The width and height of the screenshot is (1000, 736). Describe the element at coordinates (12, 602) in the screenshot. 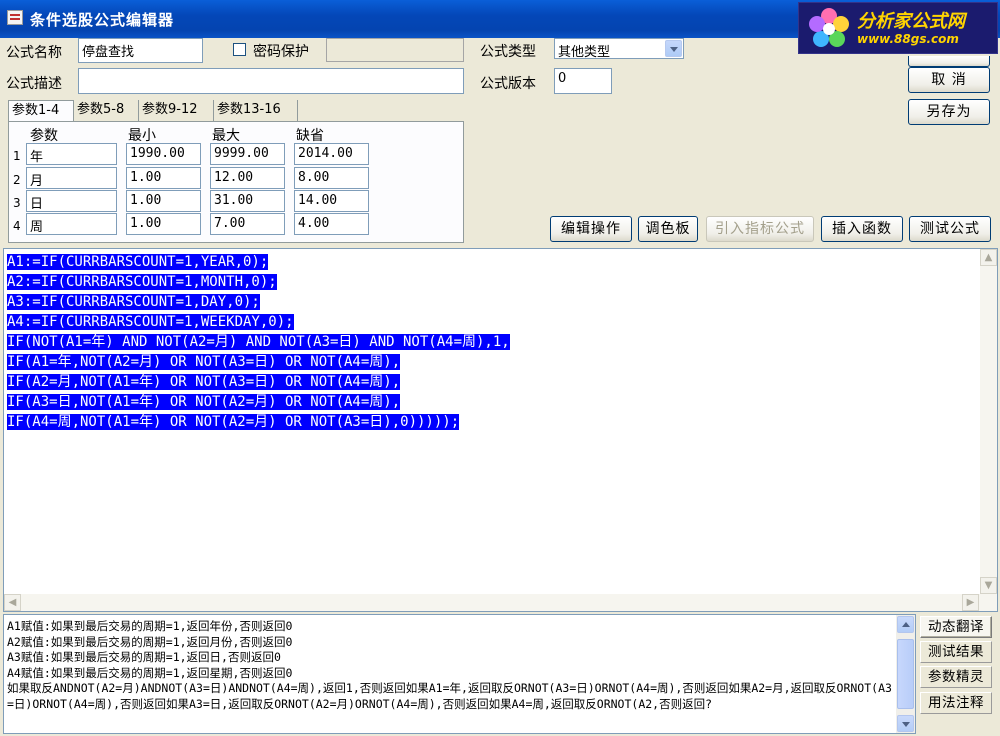

I see `scroll-left-icon: ◀` at that location.